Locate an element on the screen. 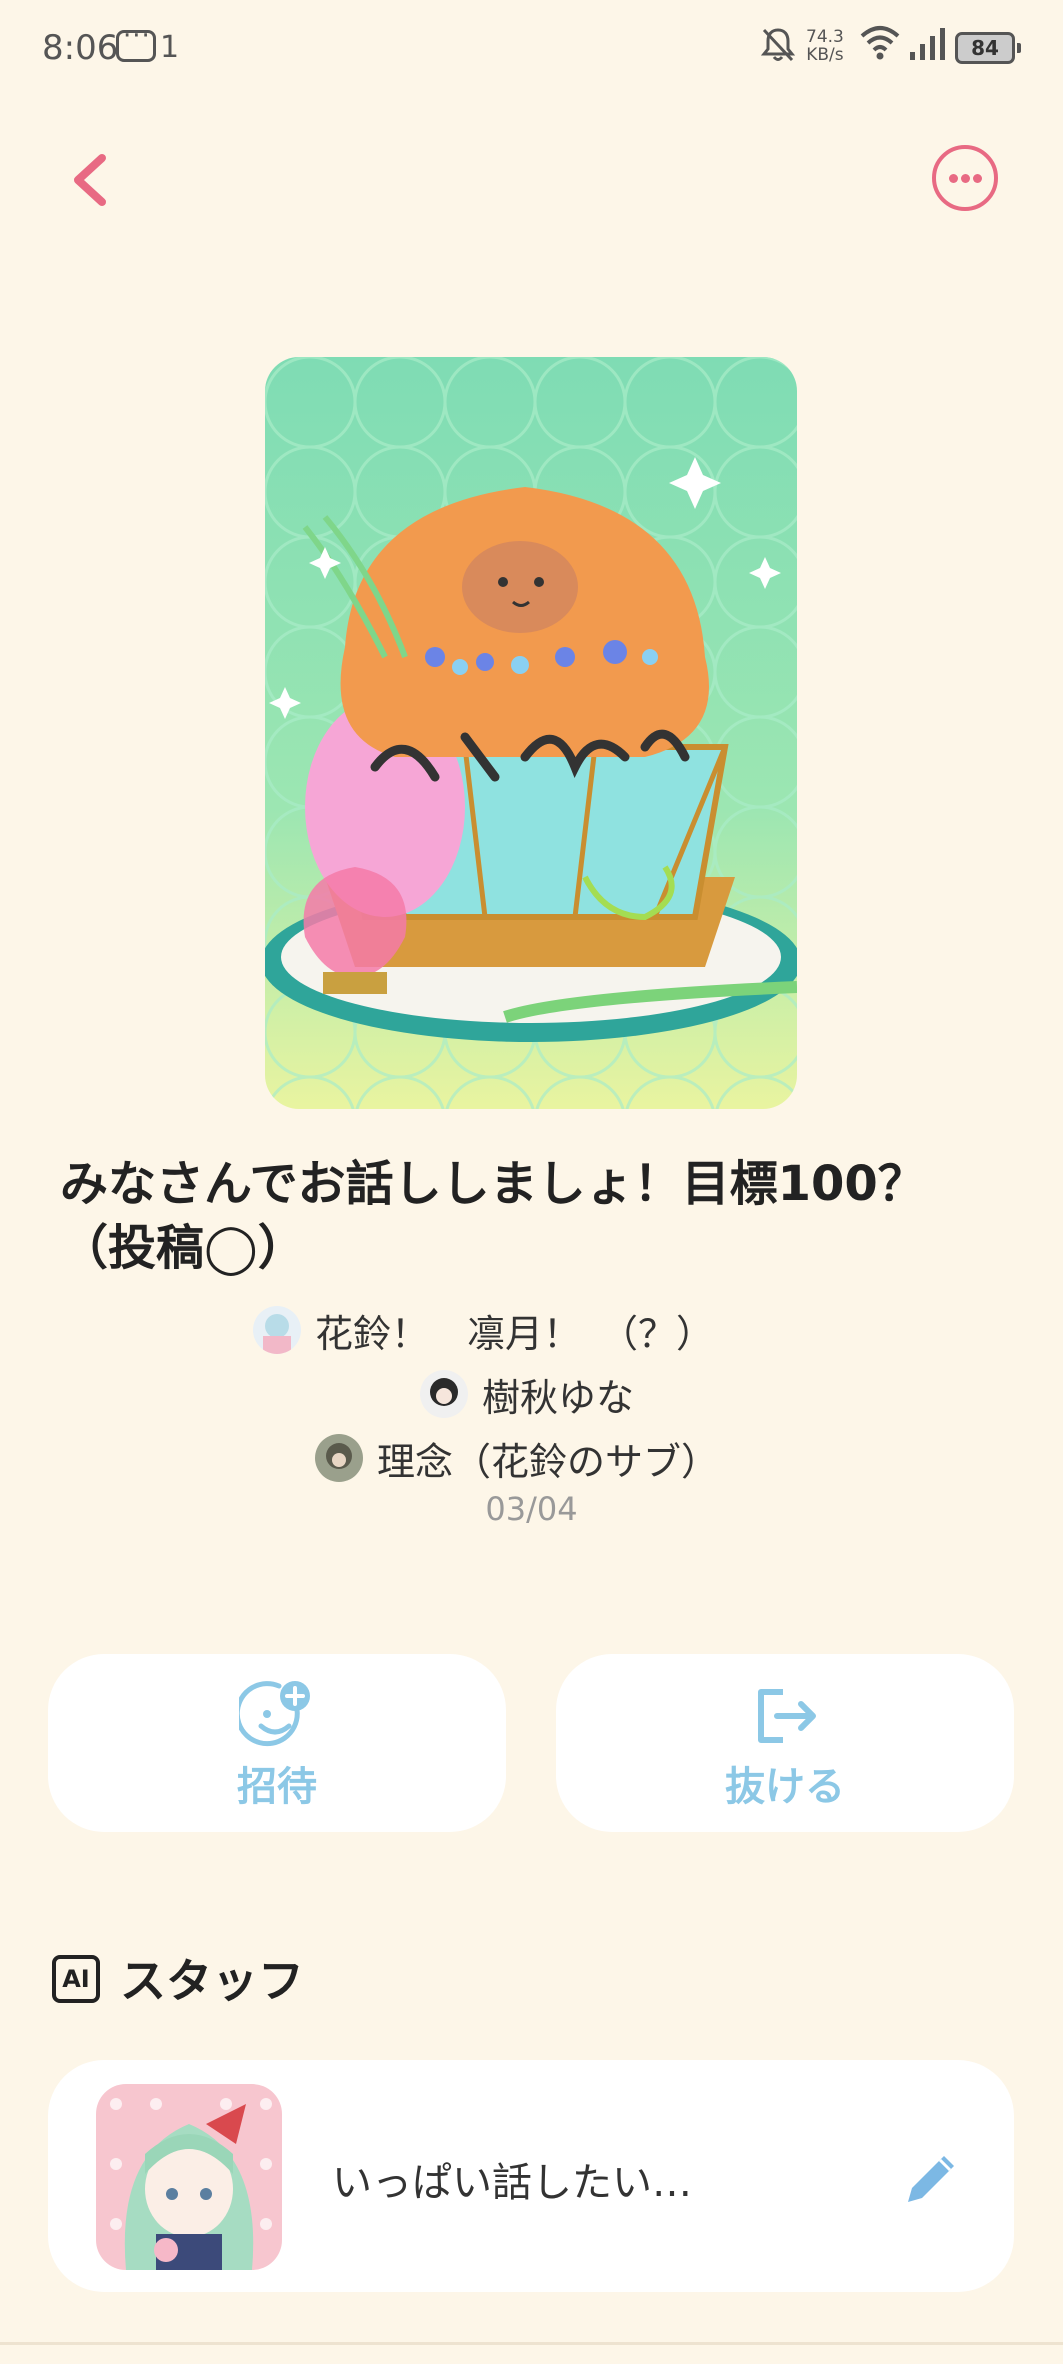 The height and width of the screenshot is (2364, 1063). battery-indicator: 84 is located at coordinates (988, 48).